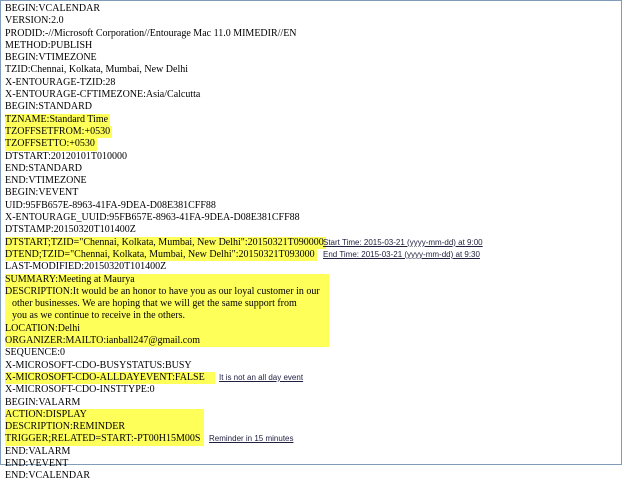 This screenshot has width=624, height=483. I want to click on code-text: END:VEVENT, so click(37, 463).